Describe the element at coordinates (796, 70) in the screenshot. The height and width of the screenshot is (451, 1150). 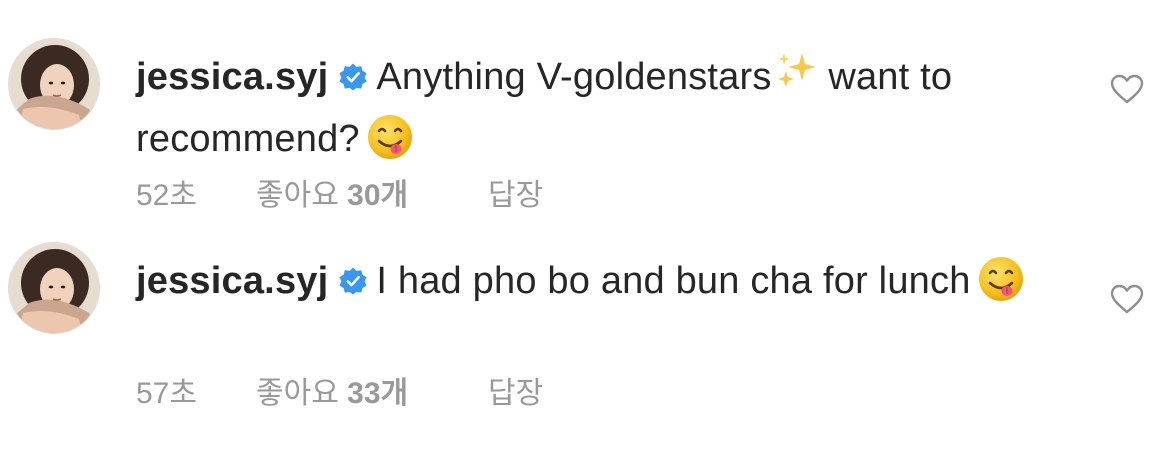
I see `sparkles-emoji` at that location.